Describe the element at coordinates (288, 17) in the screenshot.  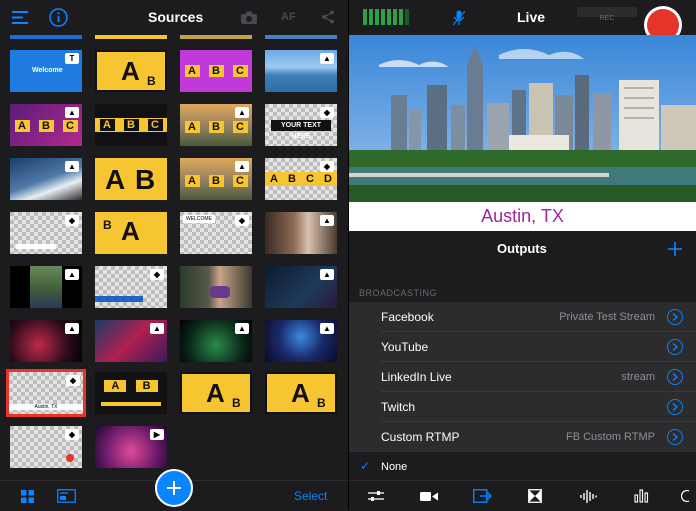
I see `af-button: AF` at that location.